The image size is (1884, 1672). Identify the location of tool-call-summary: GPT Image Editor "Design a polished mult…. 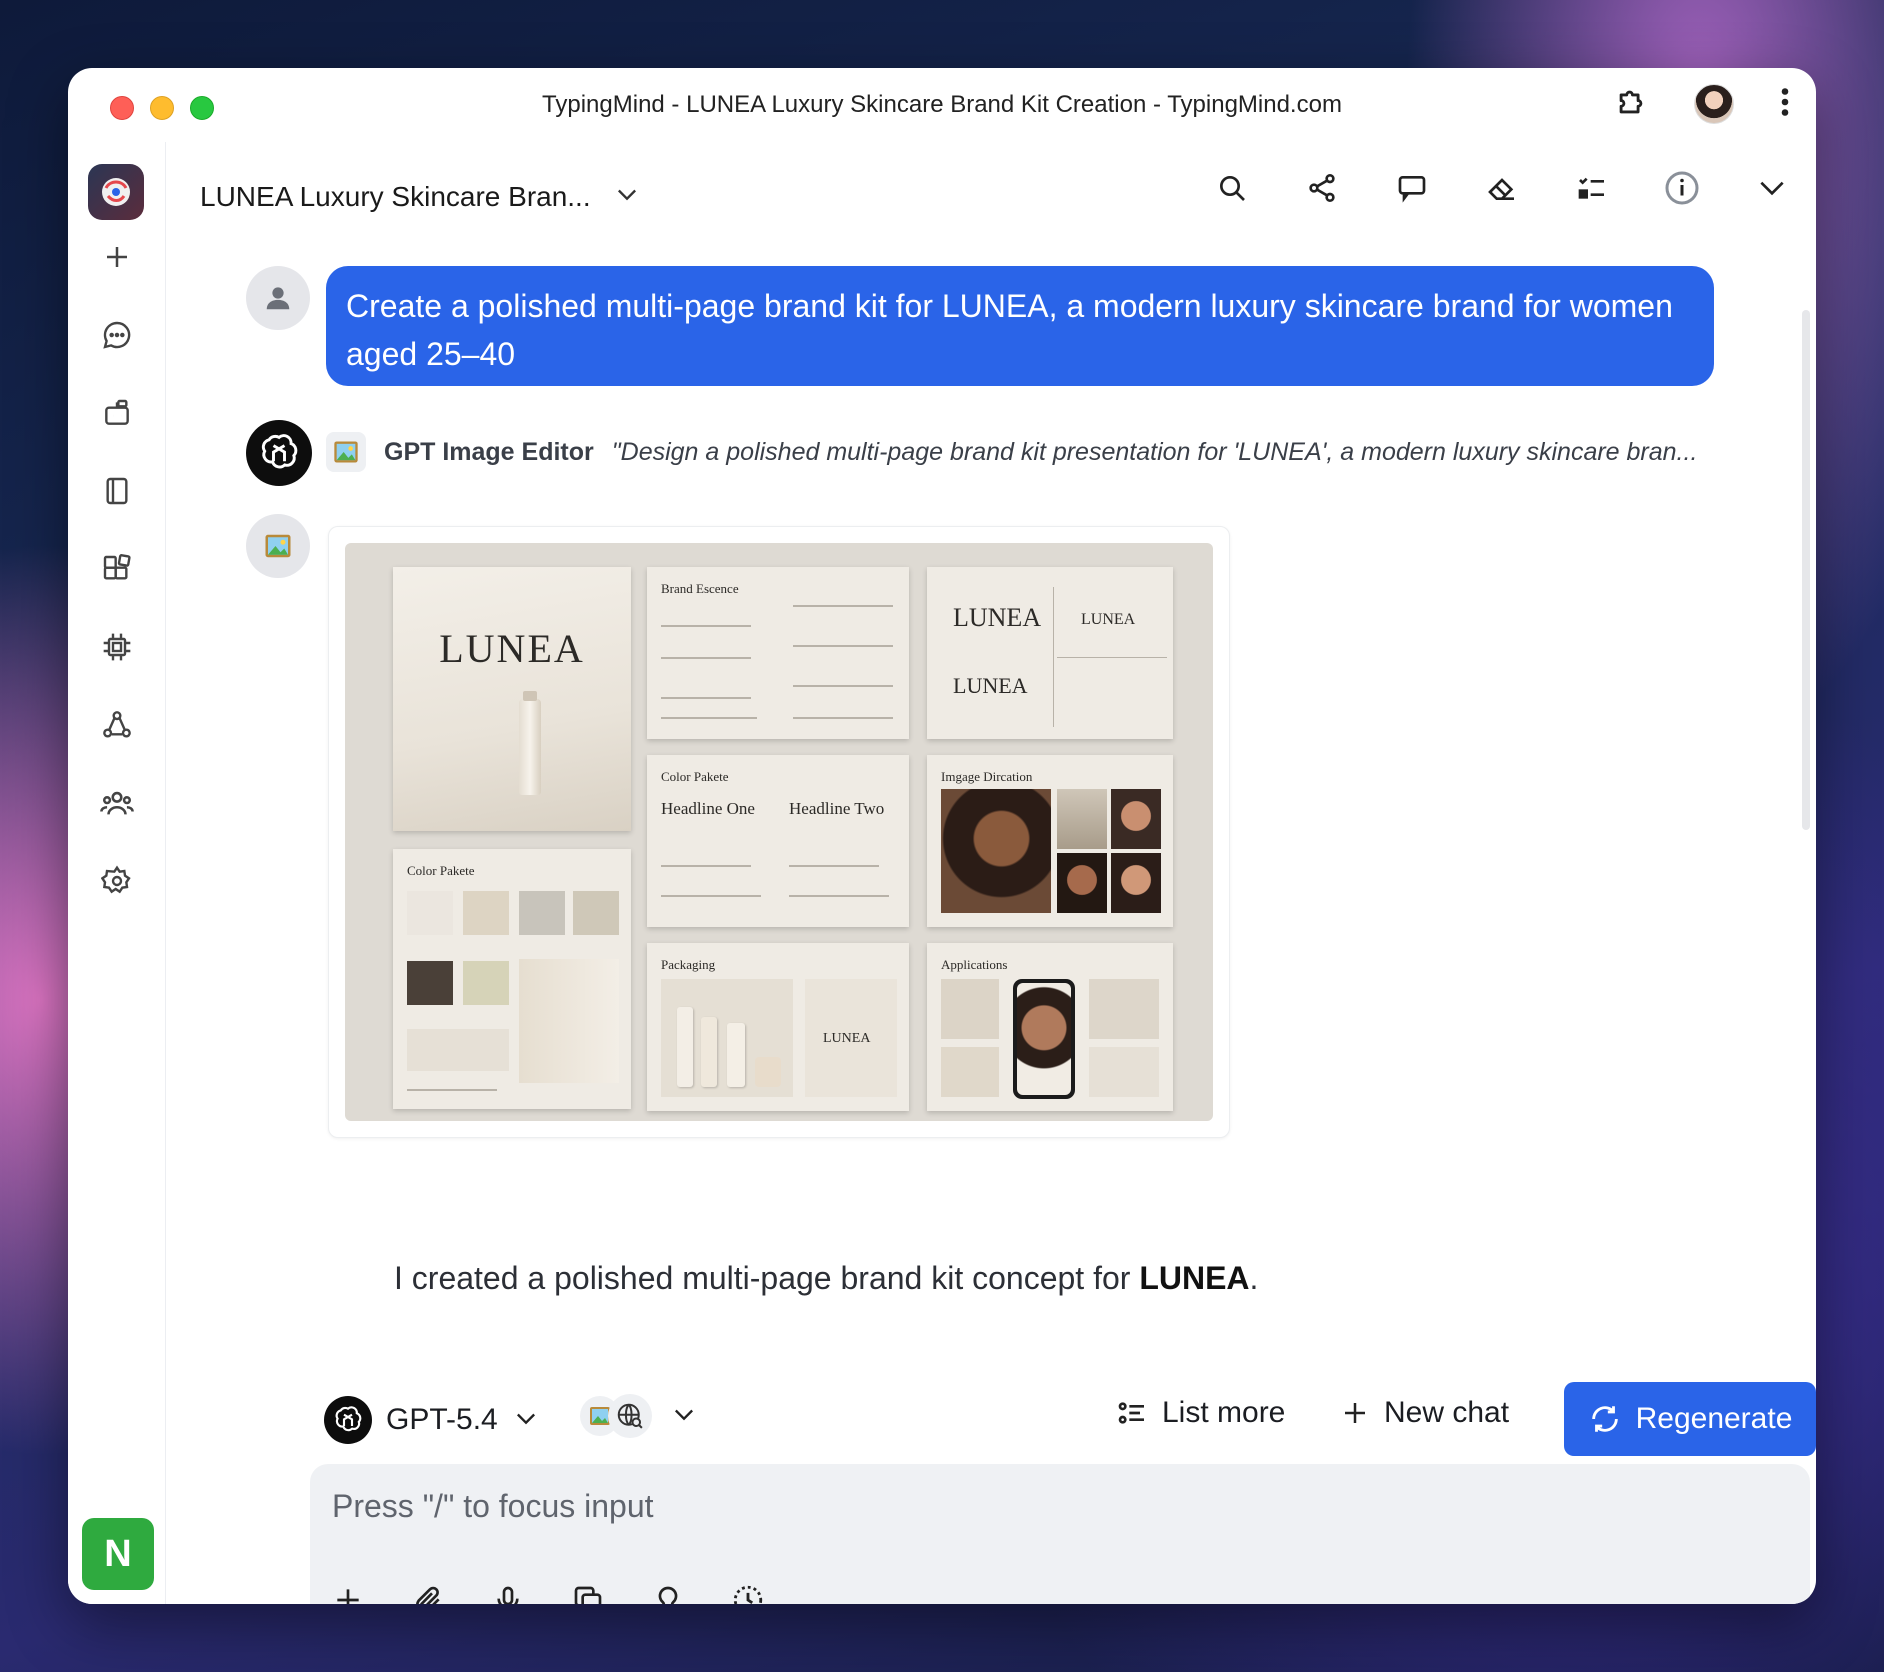
(1021, 452).